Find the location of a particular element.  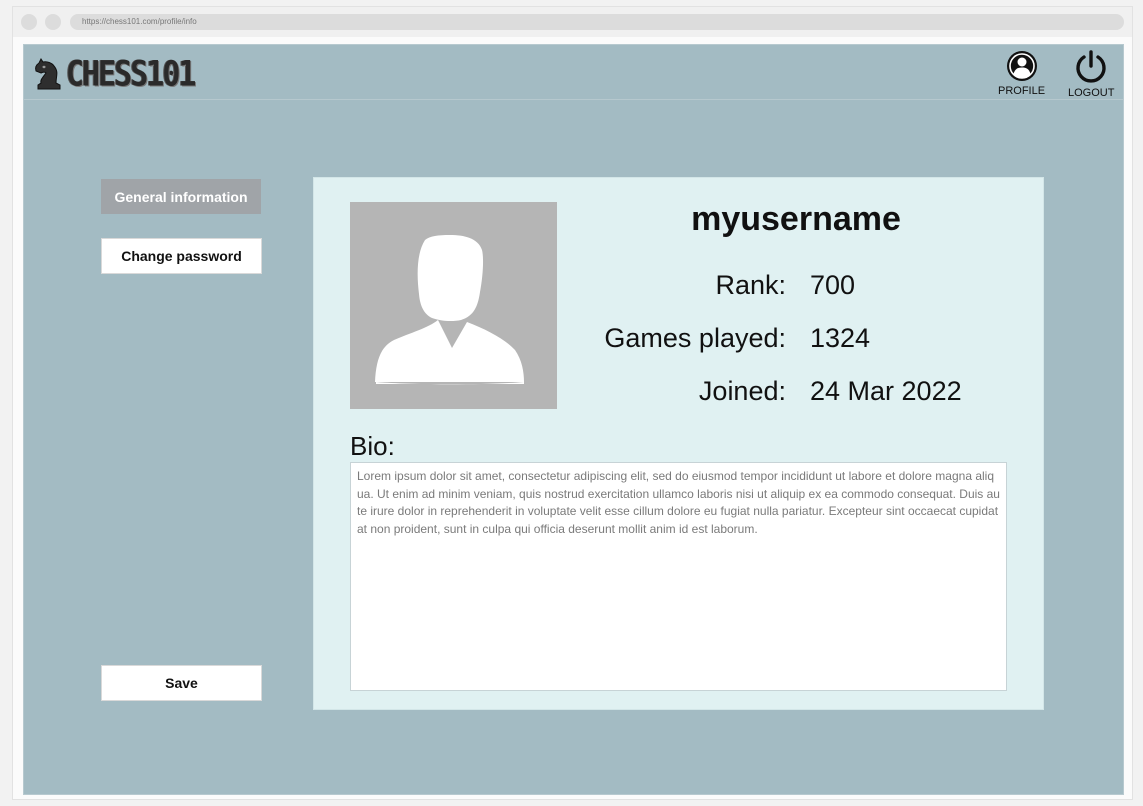

chess-knight-icon is located at coordinates (48, 74).